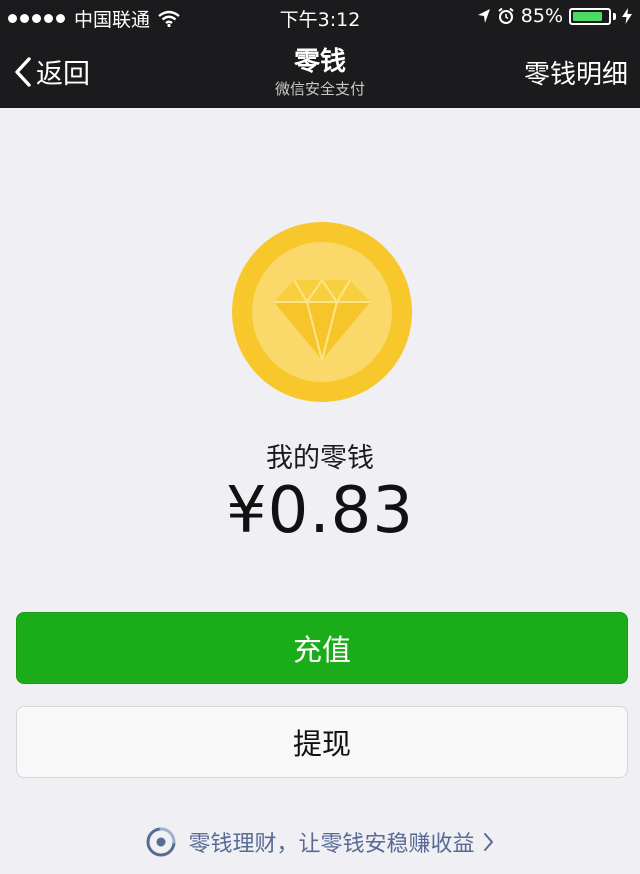  I want to click on wealth-management-icon, so click(161, 842).